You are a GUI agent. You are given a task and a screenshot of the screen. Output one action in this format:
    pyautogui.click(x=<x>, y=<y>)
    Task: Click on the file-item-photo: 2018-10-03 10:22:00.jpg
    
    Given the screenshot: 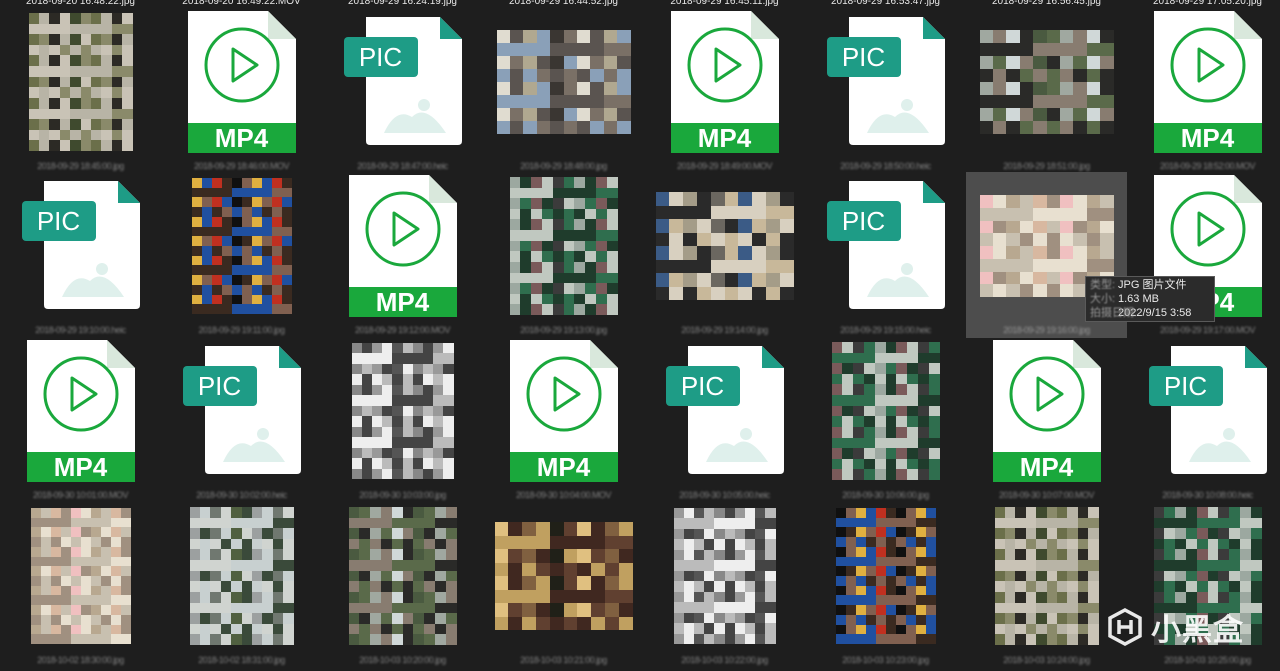 What is the action you would take?
    pyautogui.click(x=724, y=585)
    